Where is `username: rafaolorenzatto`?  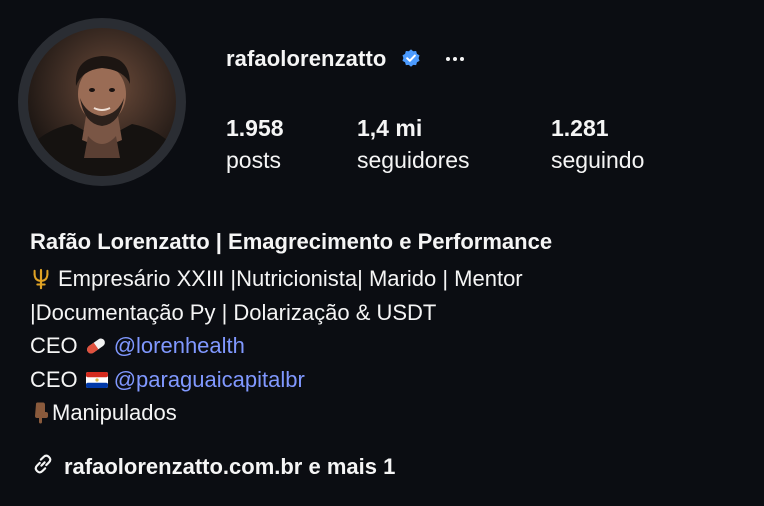 username: rafaolorenzatto is located at coordinates (306, 59).